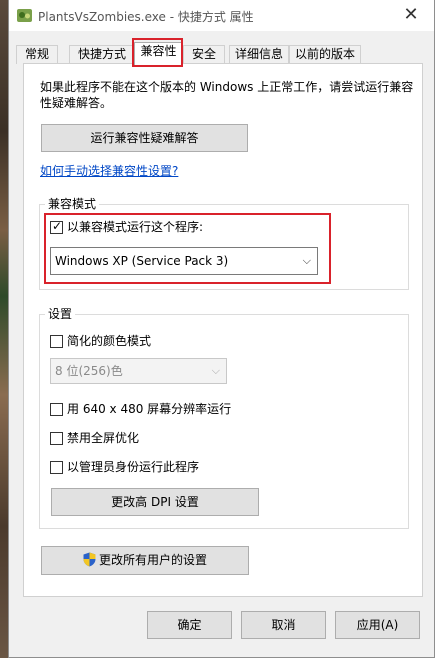 The height and width of the screenshot is (658, 435). Describe the element at coordinates (89, 371) in the screenshot. I see `color-depth-value: 8 位(256)色` at that location.